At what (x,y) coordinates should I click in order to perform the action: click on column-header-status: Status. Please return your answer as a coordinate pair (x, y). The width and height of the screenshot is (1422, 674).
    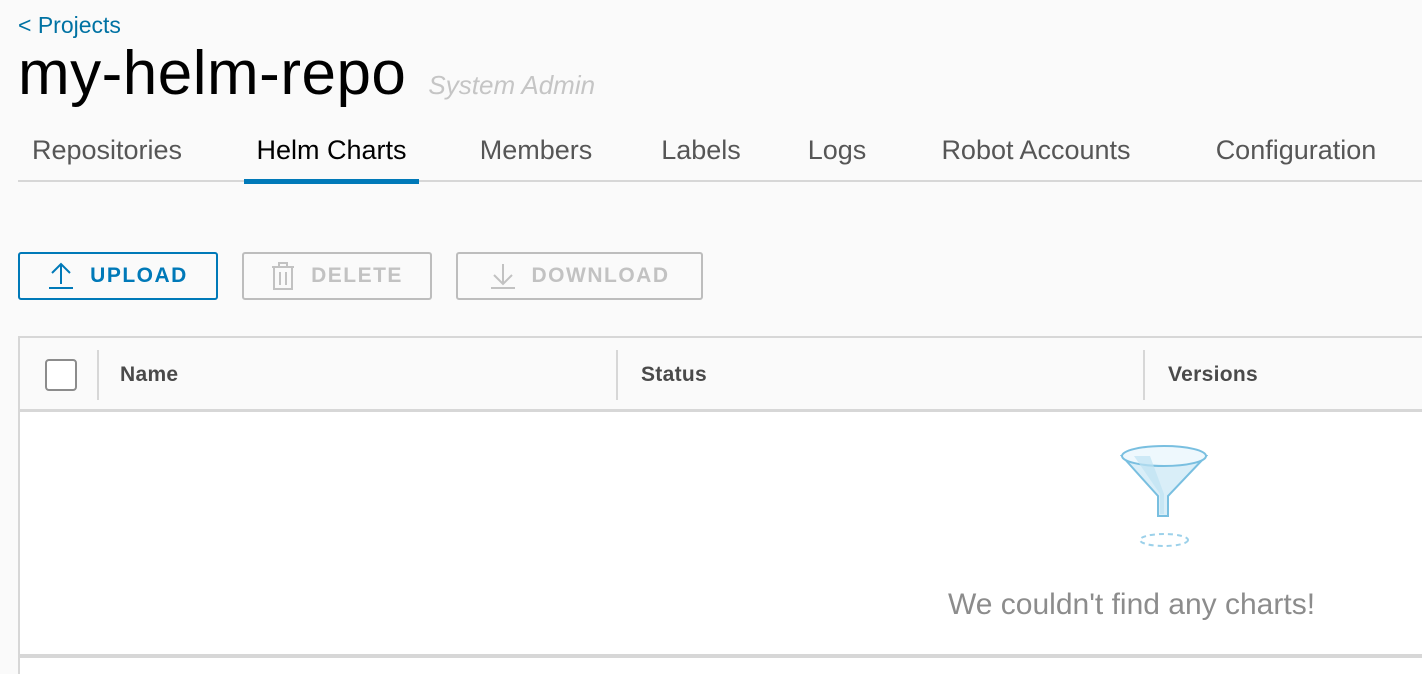
    Looking at the image, I should click on (891, 375).